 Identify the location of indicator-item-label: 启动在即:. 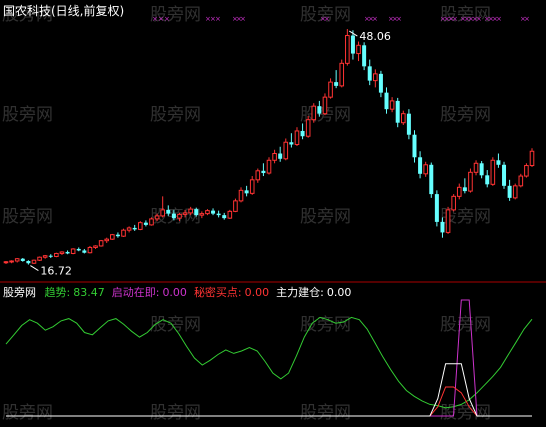
(136, 292).